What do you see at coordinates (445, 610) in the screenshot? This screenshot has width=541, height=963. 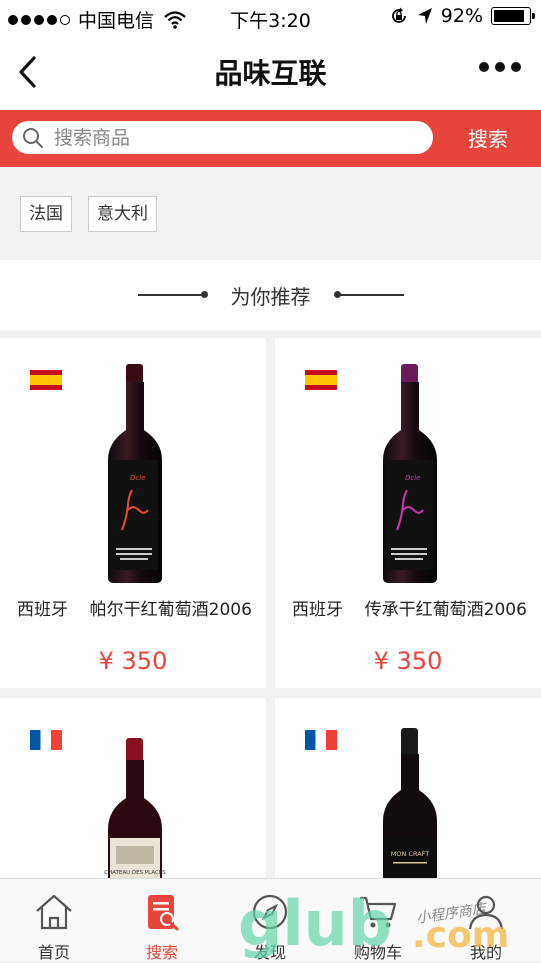 I see `product-title: 传承干红葡萄酒2006` at bounding box center [445, 610].